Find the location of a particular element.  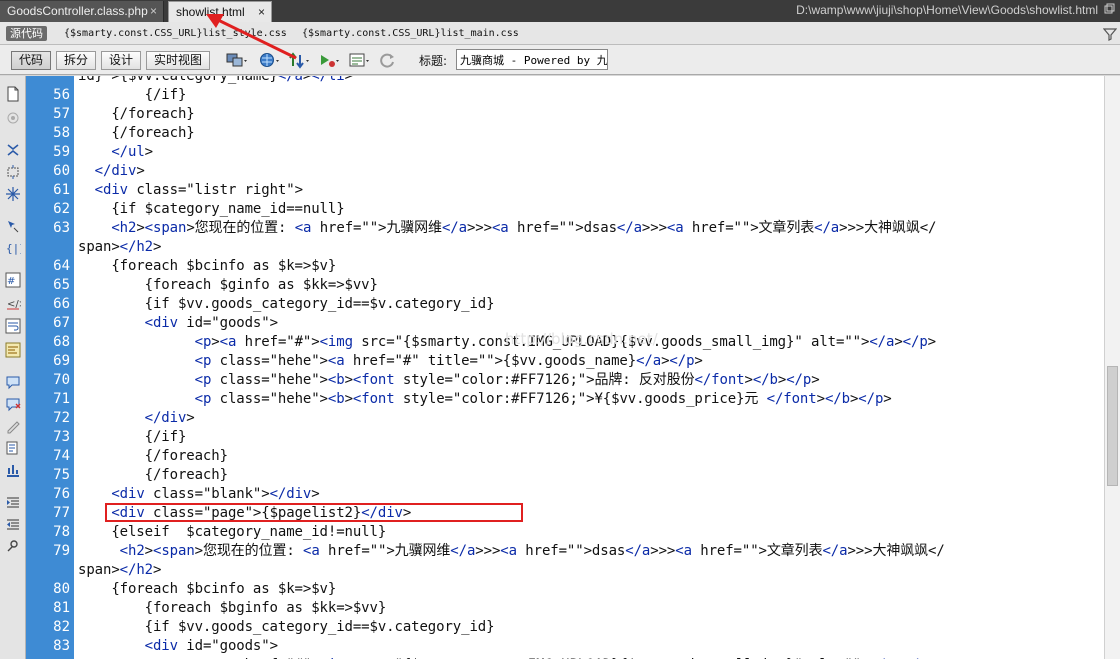

balance-braces-icon: {|} is located at coordinates (15, 248).